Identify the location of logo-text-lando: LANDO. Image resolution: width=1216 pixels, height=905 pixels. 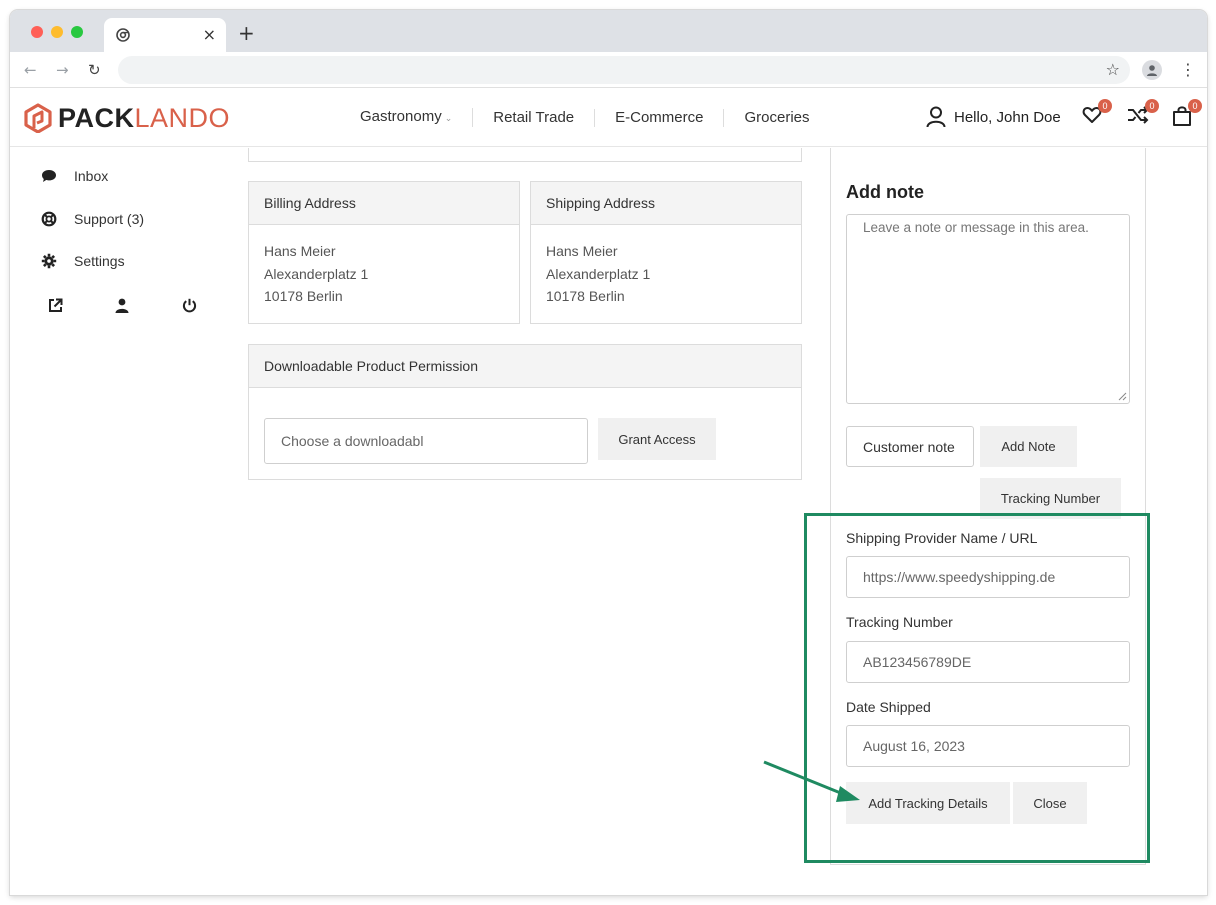
(182, 117).